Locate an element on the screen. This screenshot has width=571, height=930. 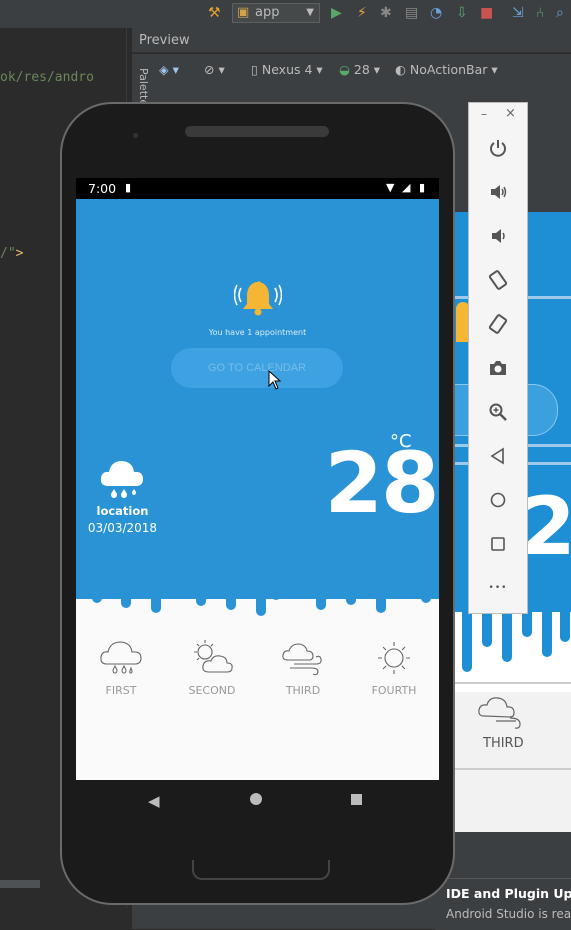
preview-drips is located at coordinates (511, 652).